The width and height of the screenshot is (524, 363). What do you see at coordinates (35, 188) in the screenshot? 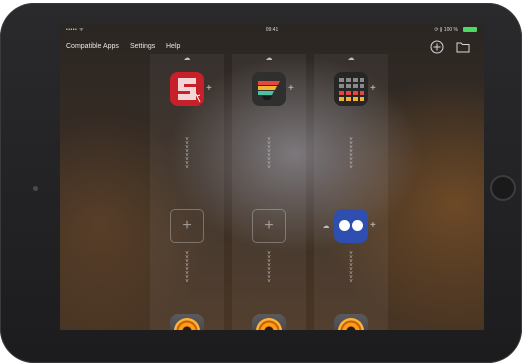
I see `front-camera` at bounding box center [35, 188].